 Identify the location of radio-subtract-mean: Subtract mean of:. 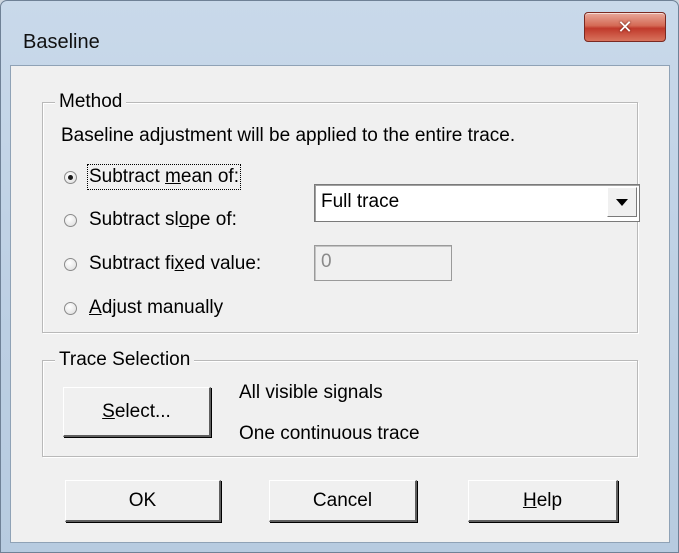
(152, 177).